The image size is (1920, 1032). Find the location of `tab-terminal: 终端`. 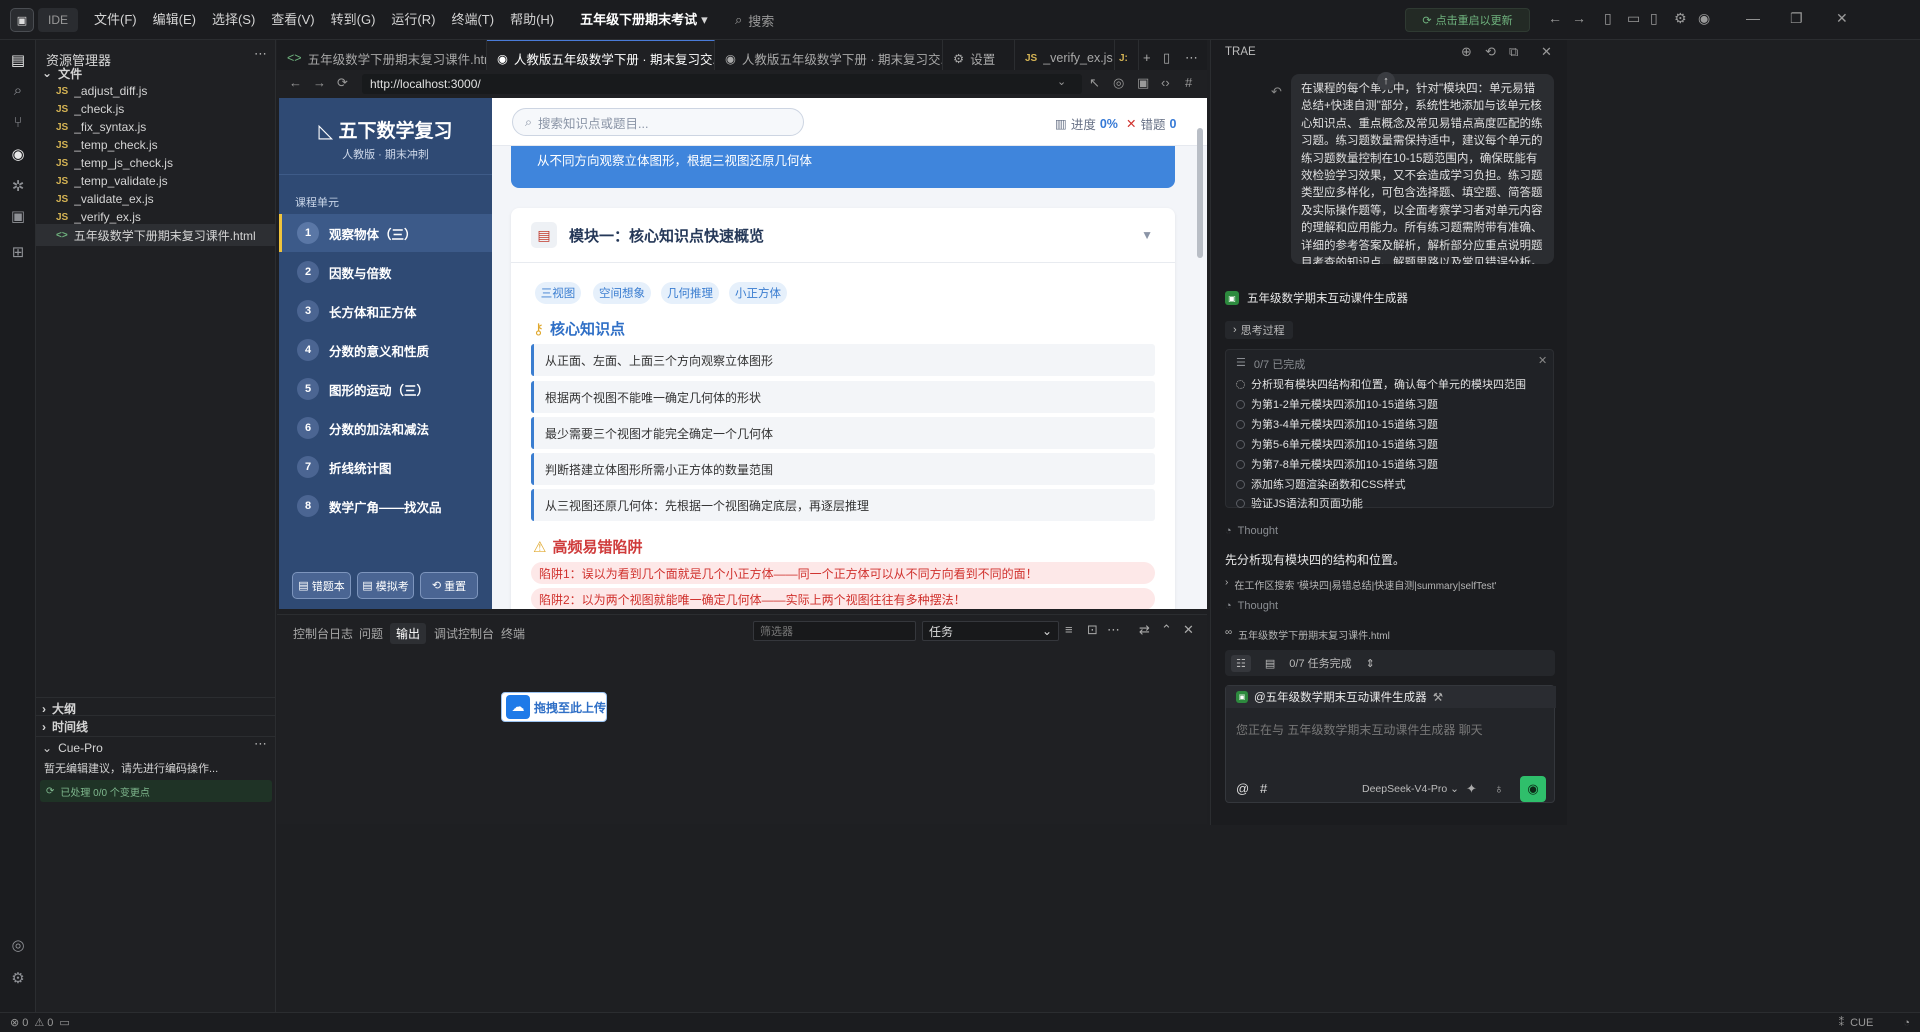

tab-terminal: 终端 is located at coordinates (513, 633).